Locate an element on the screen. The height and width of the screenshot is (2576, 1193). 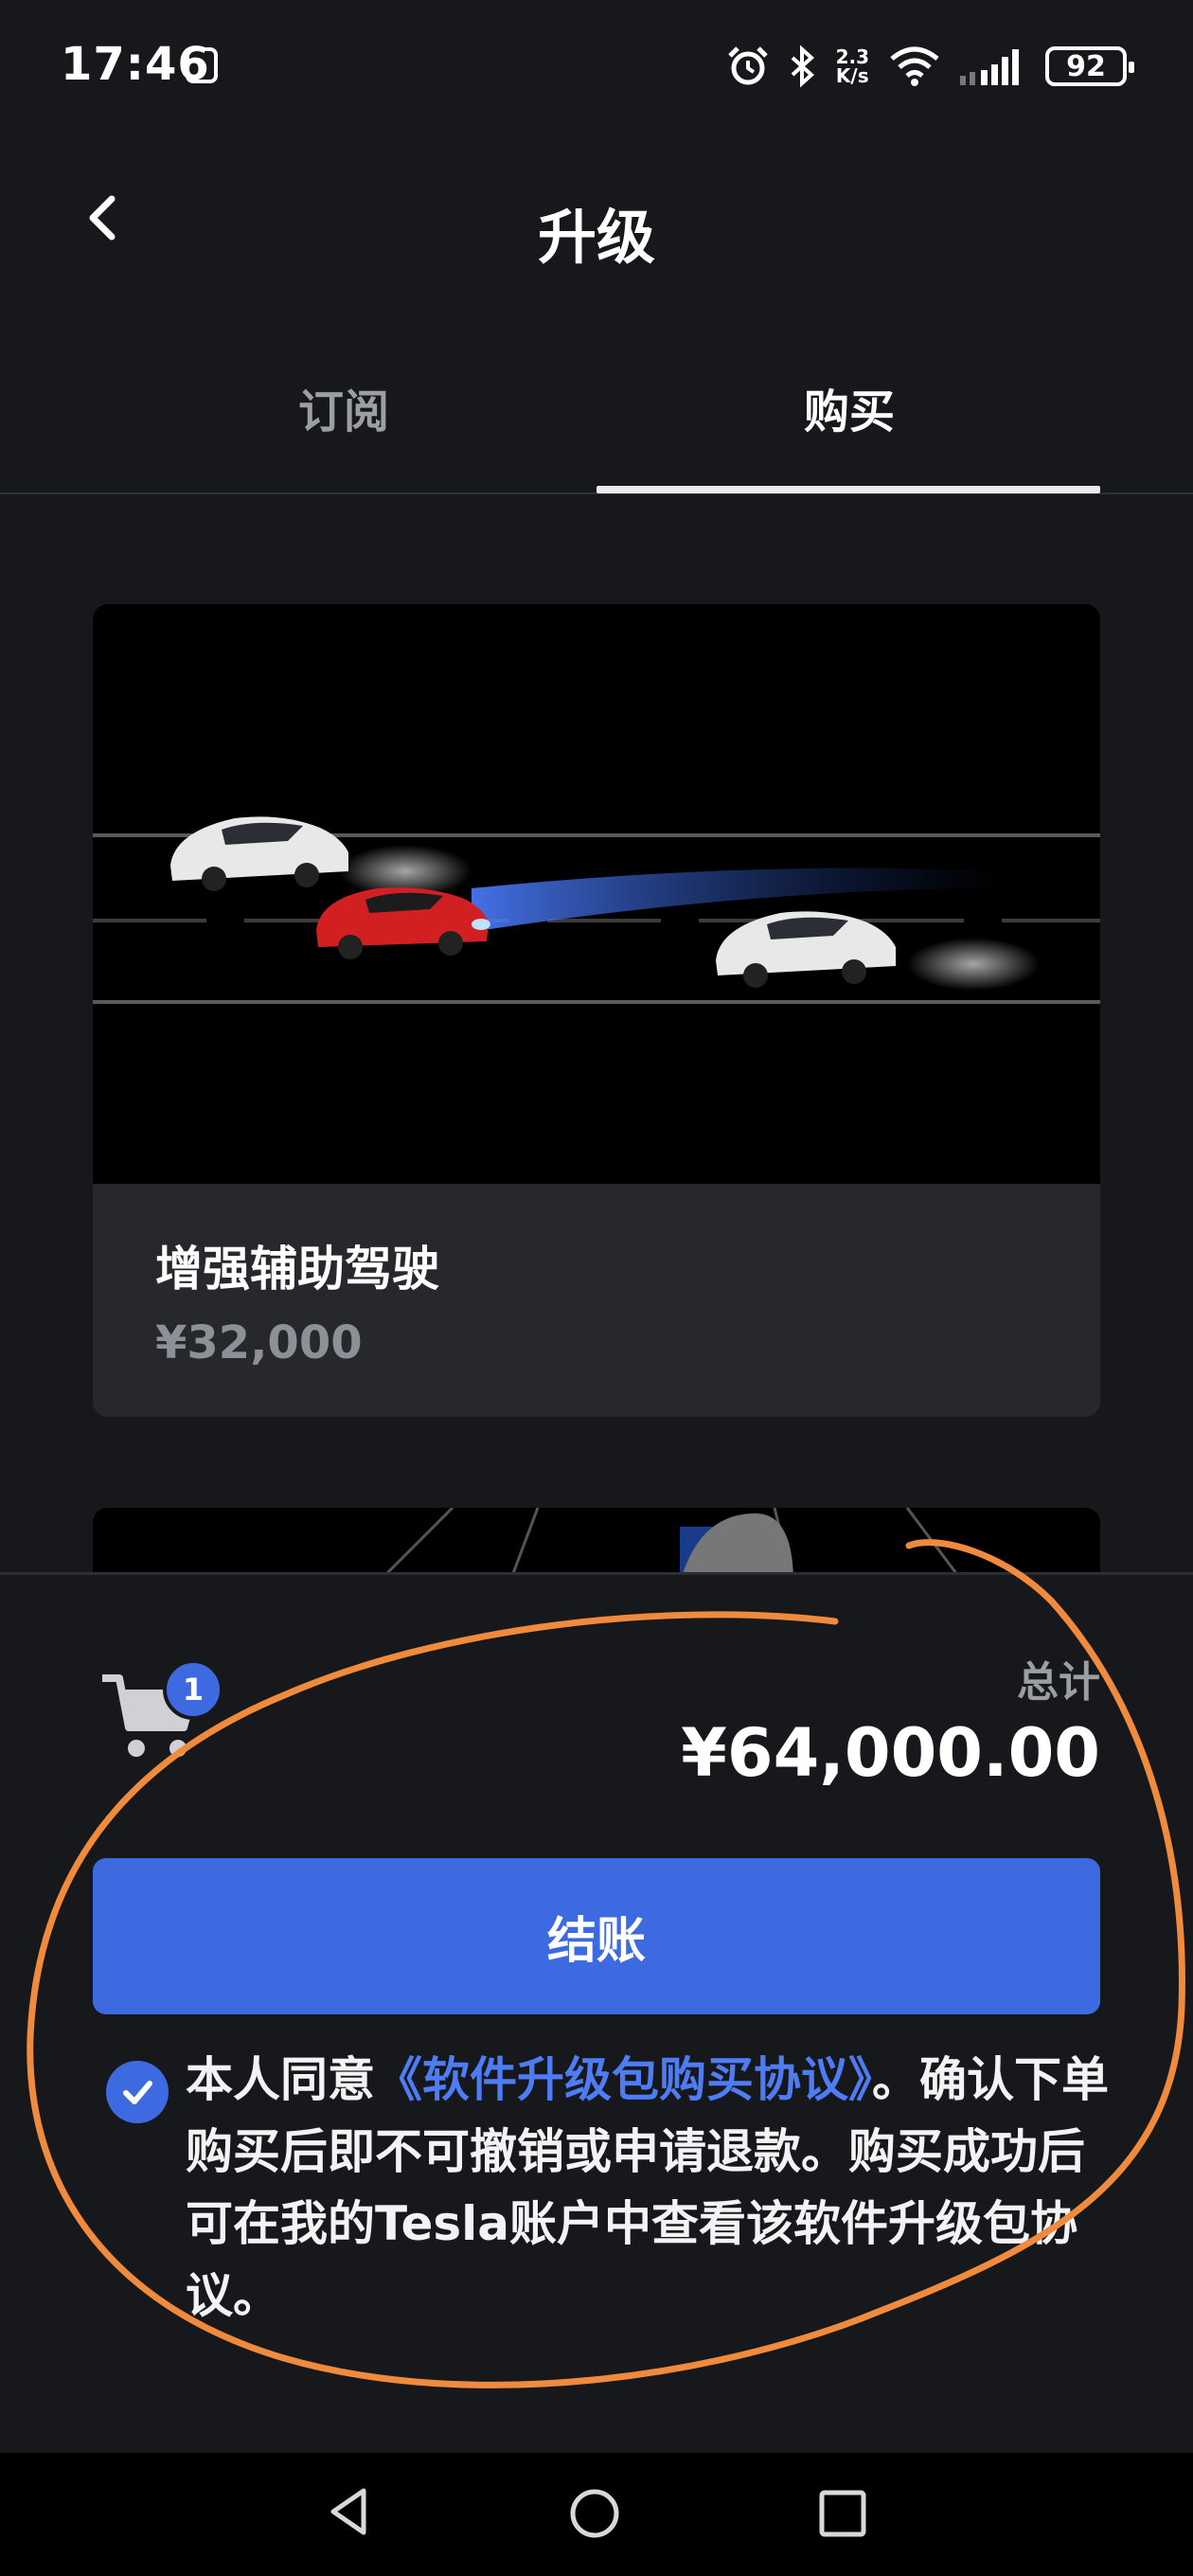
agreement-prefix: 本人同意 is located at coordinates (280, 2079).